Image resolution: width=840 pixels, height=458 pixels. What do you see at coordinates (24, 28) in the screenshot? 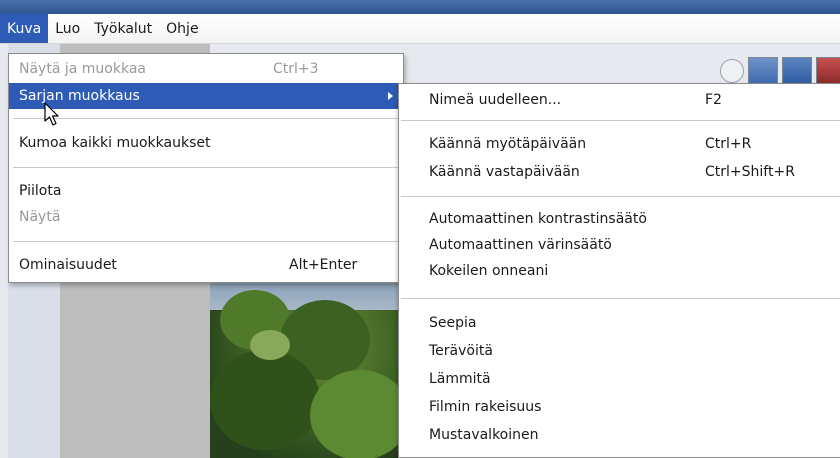
I see `menubar-item-kuva: Kuva` at bounding box center [24, 28].